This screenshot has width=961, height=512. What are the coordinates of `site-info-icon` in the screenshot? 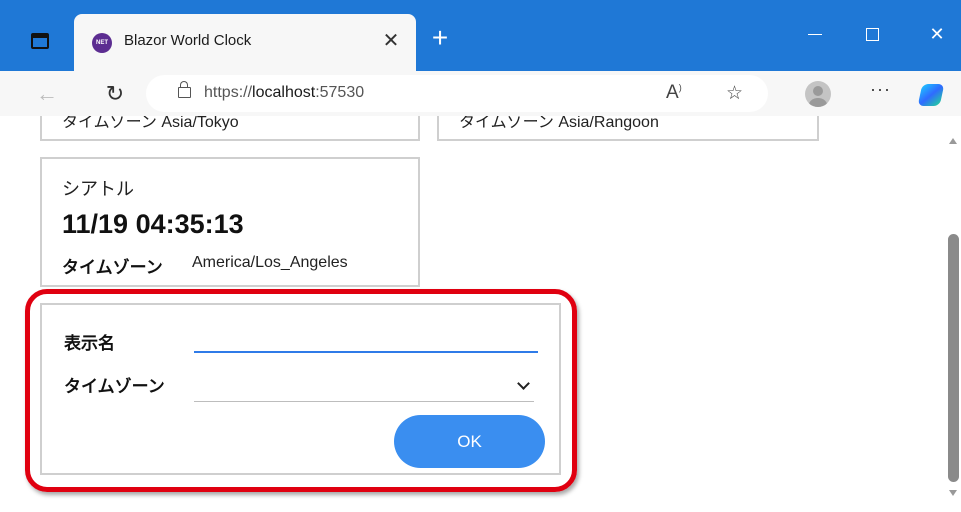 It's located at (184, 89).